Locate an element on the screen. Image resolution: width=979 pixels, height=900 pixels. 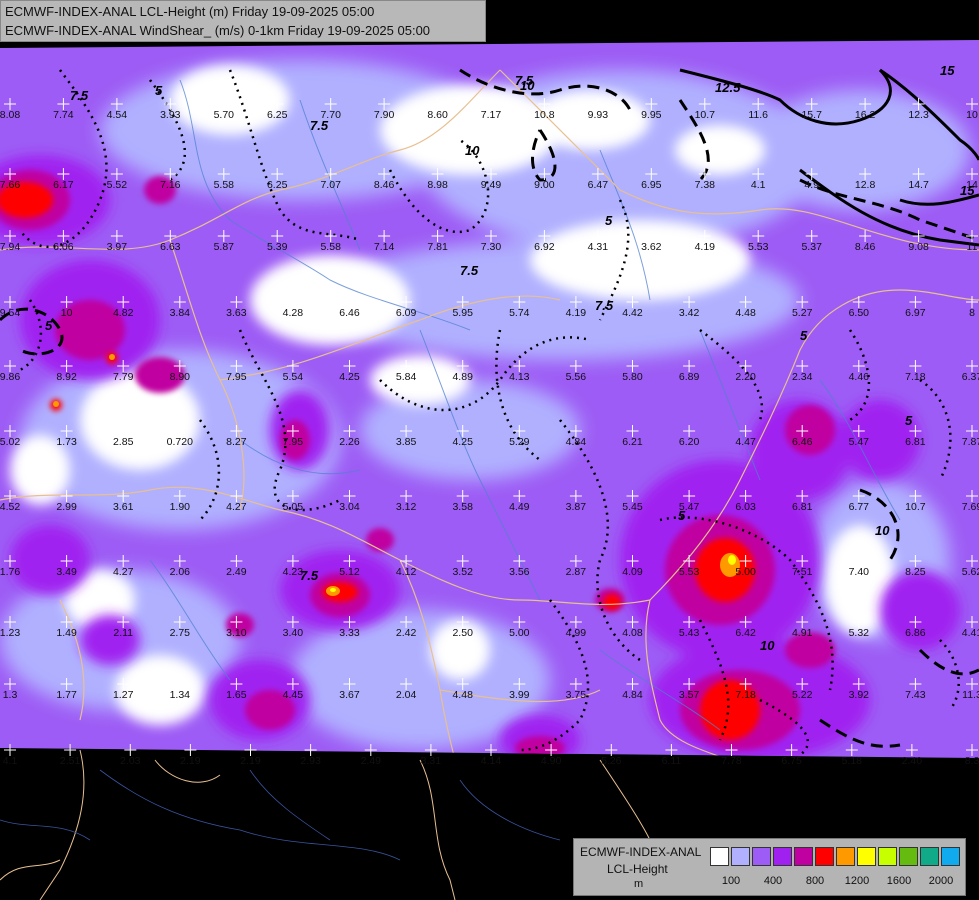
station-value: 2.87 is located at coordinates (576, 572).